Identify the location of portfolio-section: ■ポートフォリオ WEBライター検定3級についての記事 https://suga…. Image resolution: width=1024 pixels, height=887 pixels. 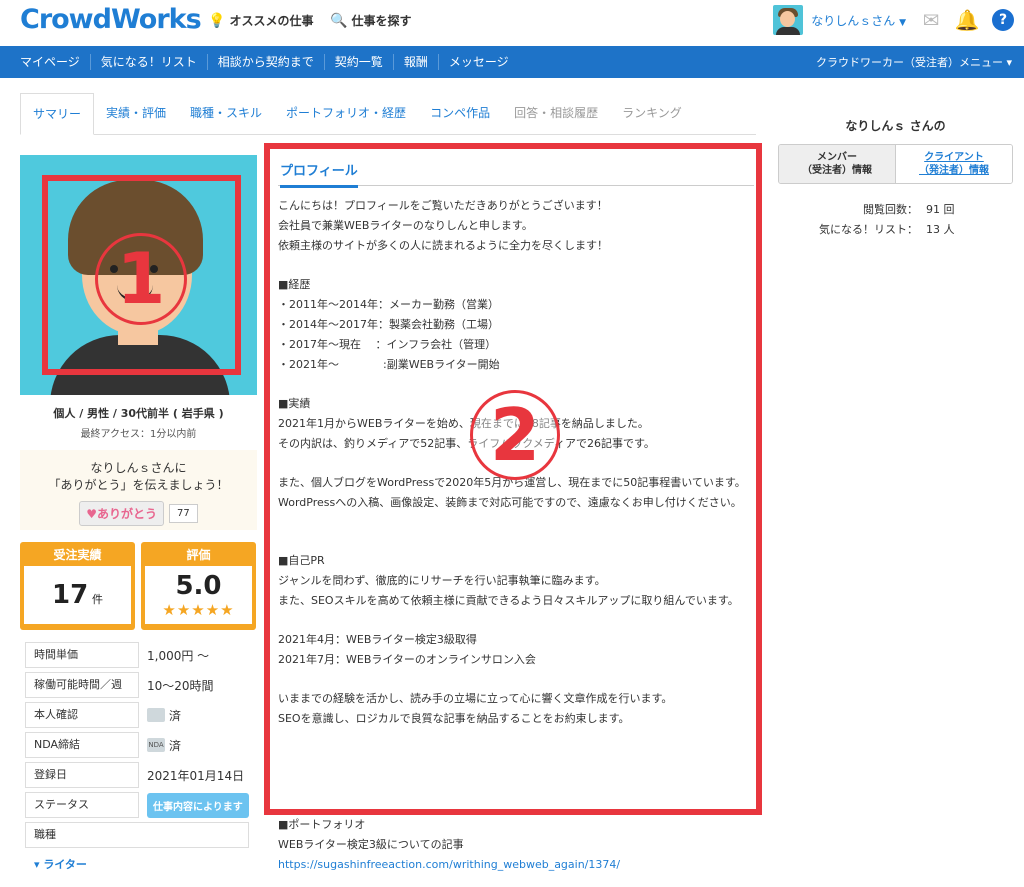
(449, 844).